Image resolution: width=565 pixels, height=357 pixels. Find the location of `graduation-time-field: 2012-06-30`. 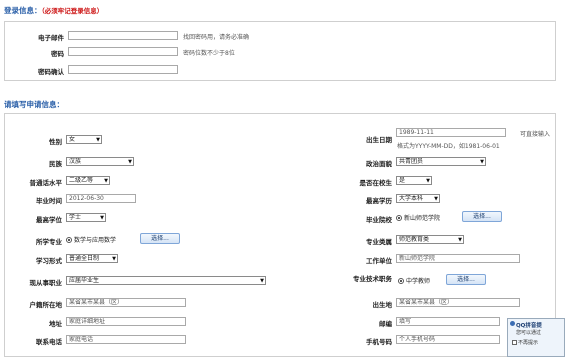

graduation-time-field: 2012-06-30 is located at coordinates (101, 198).